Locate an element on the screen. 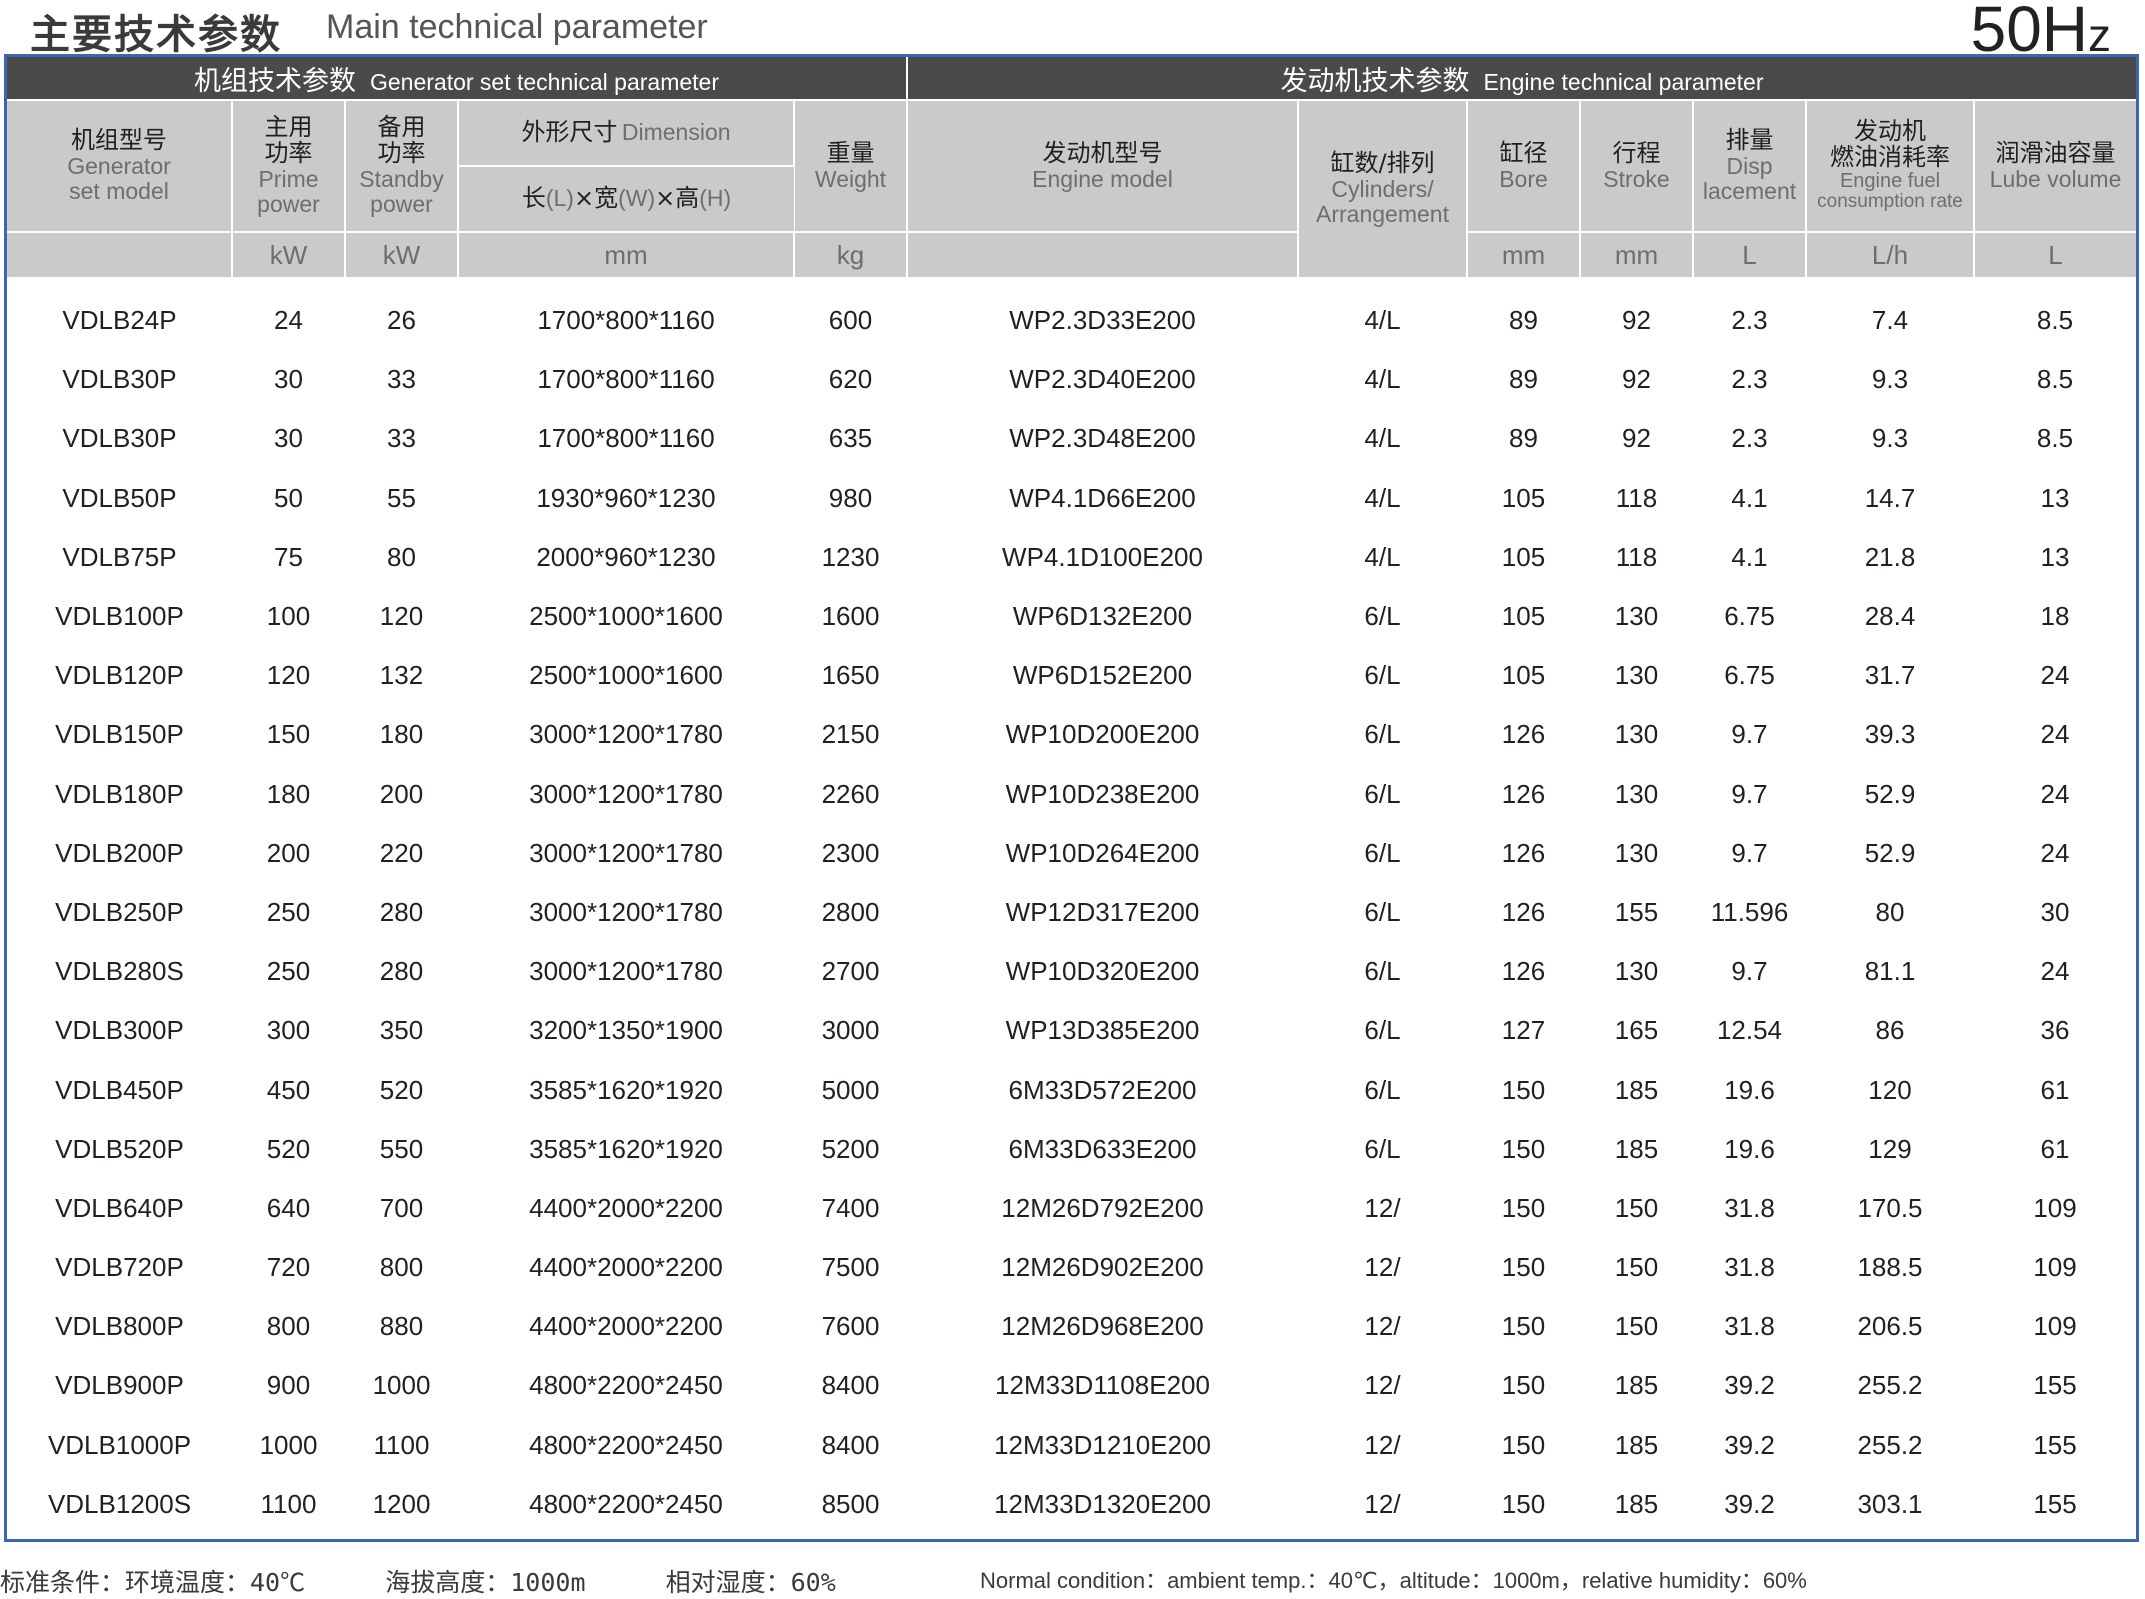 This screenshot has width=2145, height=1599. cell-bore: 126 is located at coordinates (1523, 793).